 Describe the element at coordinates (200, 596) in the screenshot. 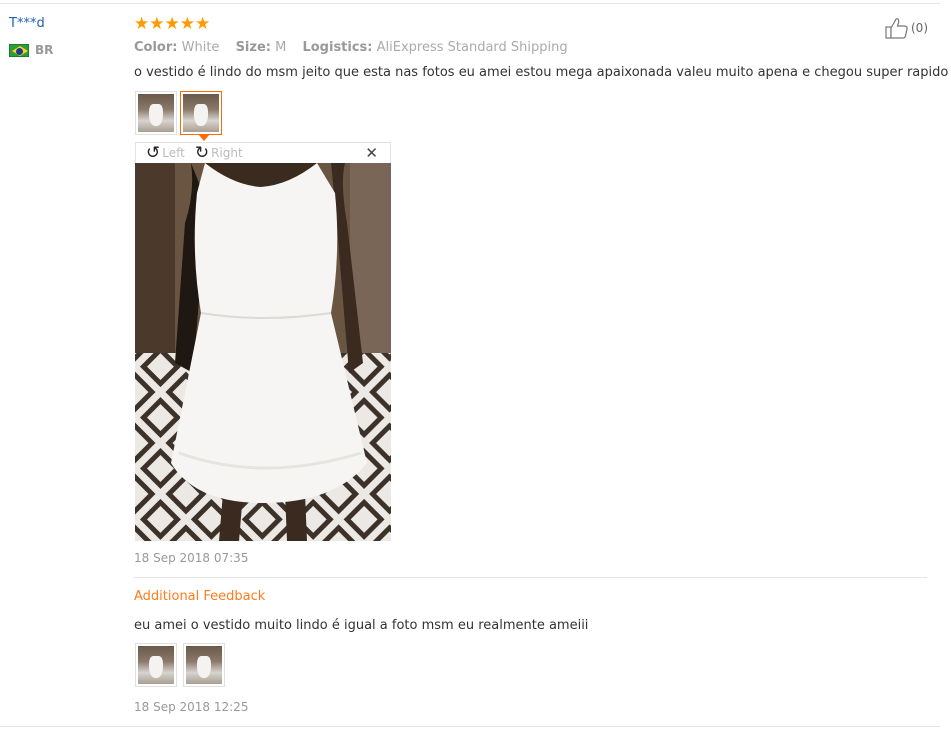

I see `additional-feedback-heading: Additional Feedback` at that location.